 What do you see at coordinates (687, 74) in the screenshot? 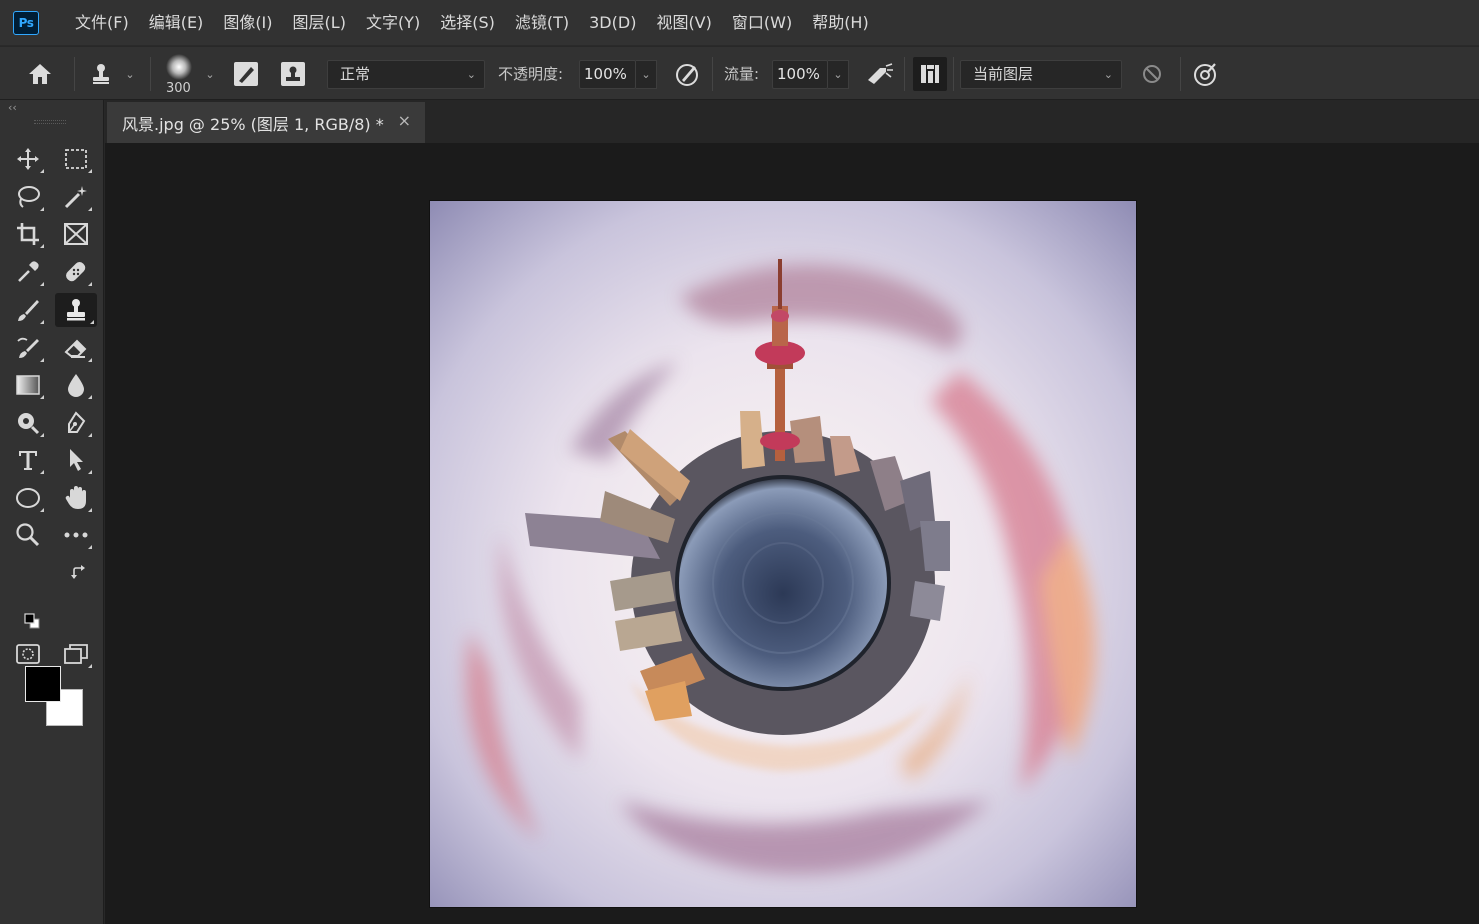
I see `pressure-opacity-icon` at bounding box center [687, 74].